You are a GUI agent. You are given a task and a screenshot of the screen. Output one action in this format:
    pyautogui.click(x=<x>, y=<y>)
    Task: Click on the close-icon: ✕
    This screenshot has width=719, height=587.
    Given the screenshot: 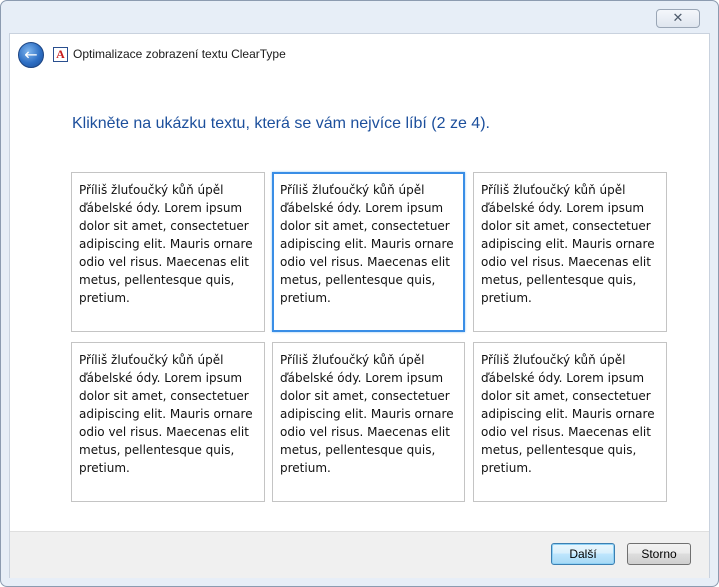 What is the action you would take?
    pyautogui.click(x=678, y=18)
    